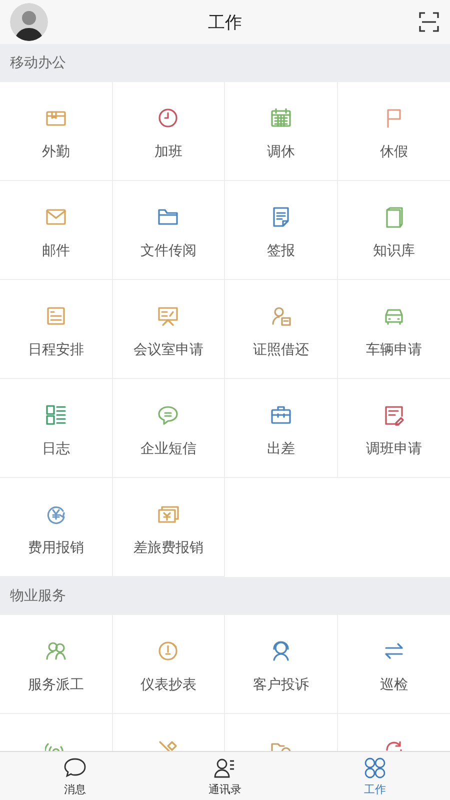 The width and height of the screenshot is (450, 800). What do you see at coordinates (281, 230) in the screenshot?
I see `app-tile: 签报` at bounding box center [281, 230].